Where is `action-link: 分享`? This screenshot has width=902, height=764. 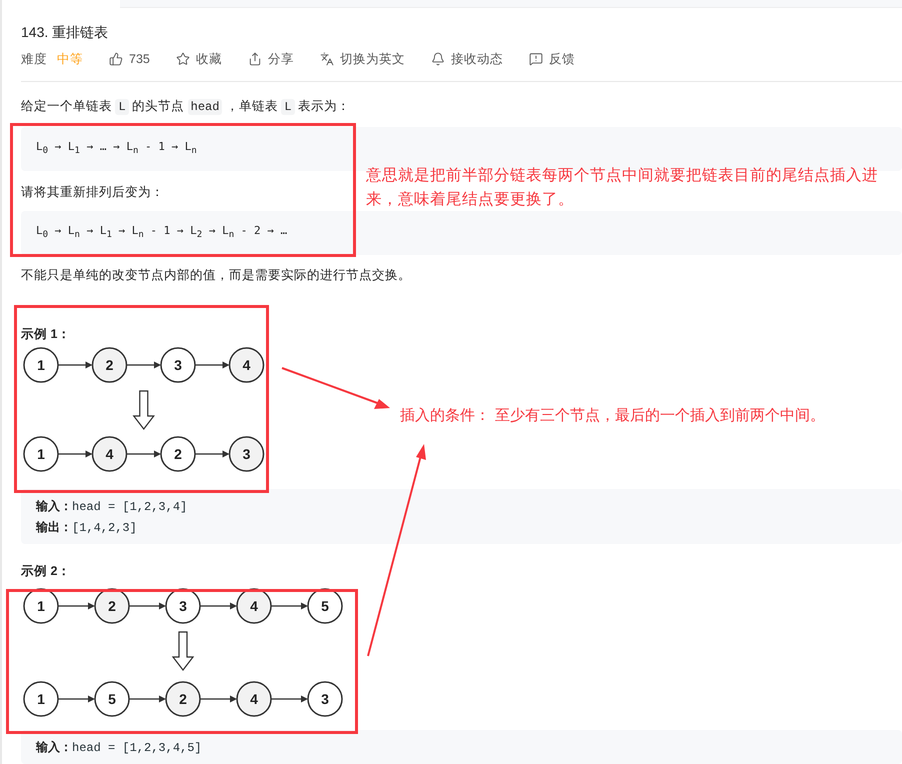
action-link: 分享 is located at coordinates (271, 59).